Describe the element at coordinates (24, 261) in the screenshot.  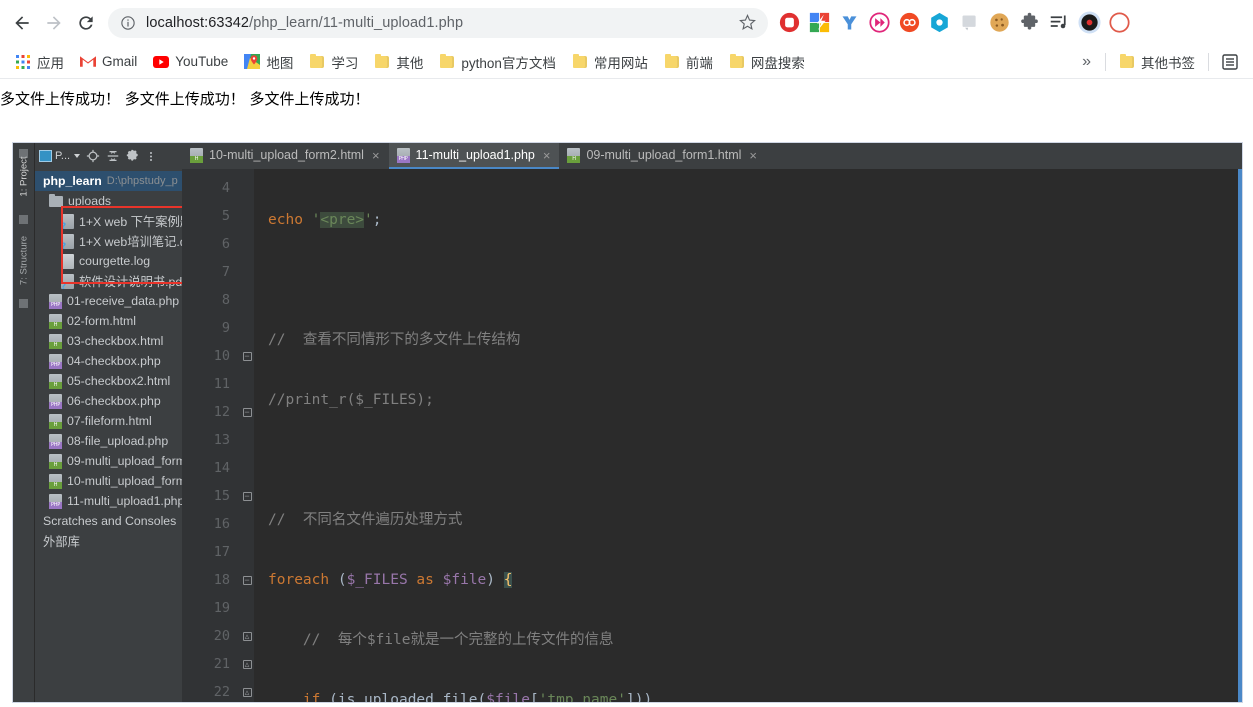
I see `tool-window-structure: 7: Structure` at that location.